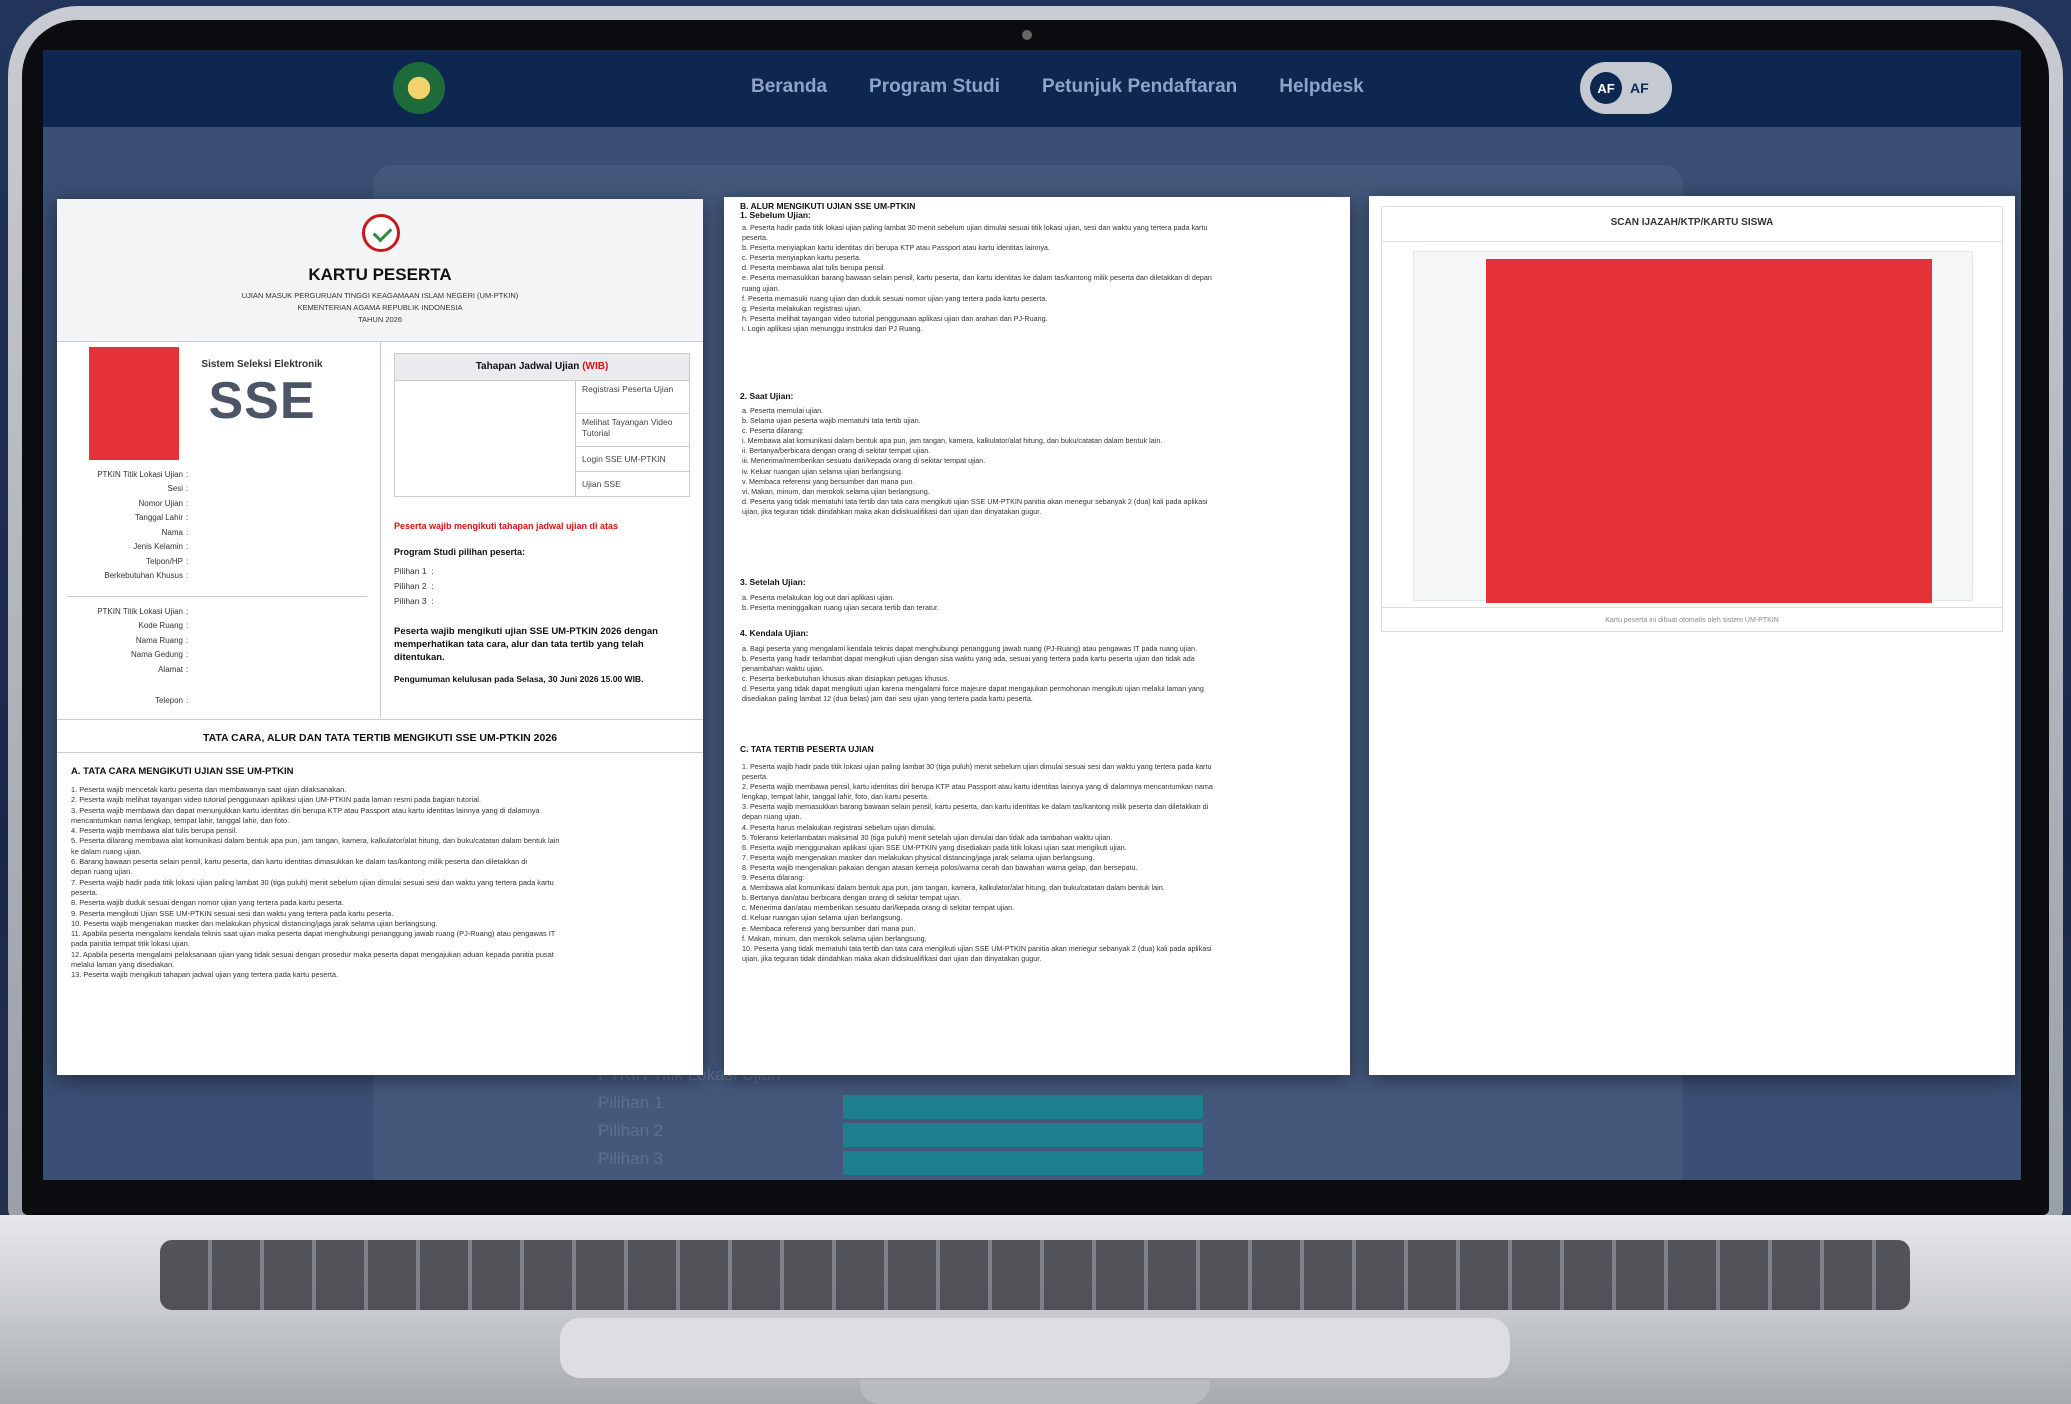 The width and height of the screenshot is (2071, 1404). What do you see at coordinates (631, 1102) in the screenshot?
I see `bg-label-pilihan-1: Pilihan 1` at bounding box center [631, 1102].